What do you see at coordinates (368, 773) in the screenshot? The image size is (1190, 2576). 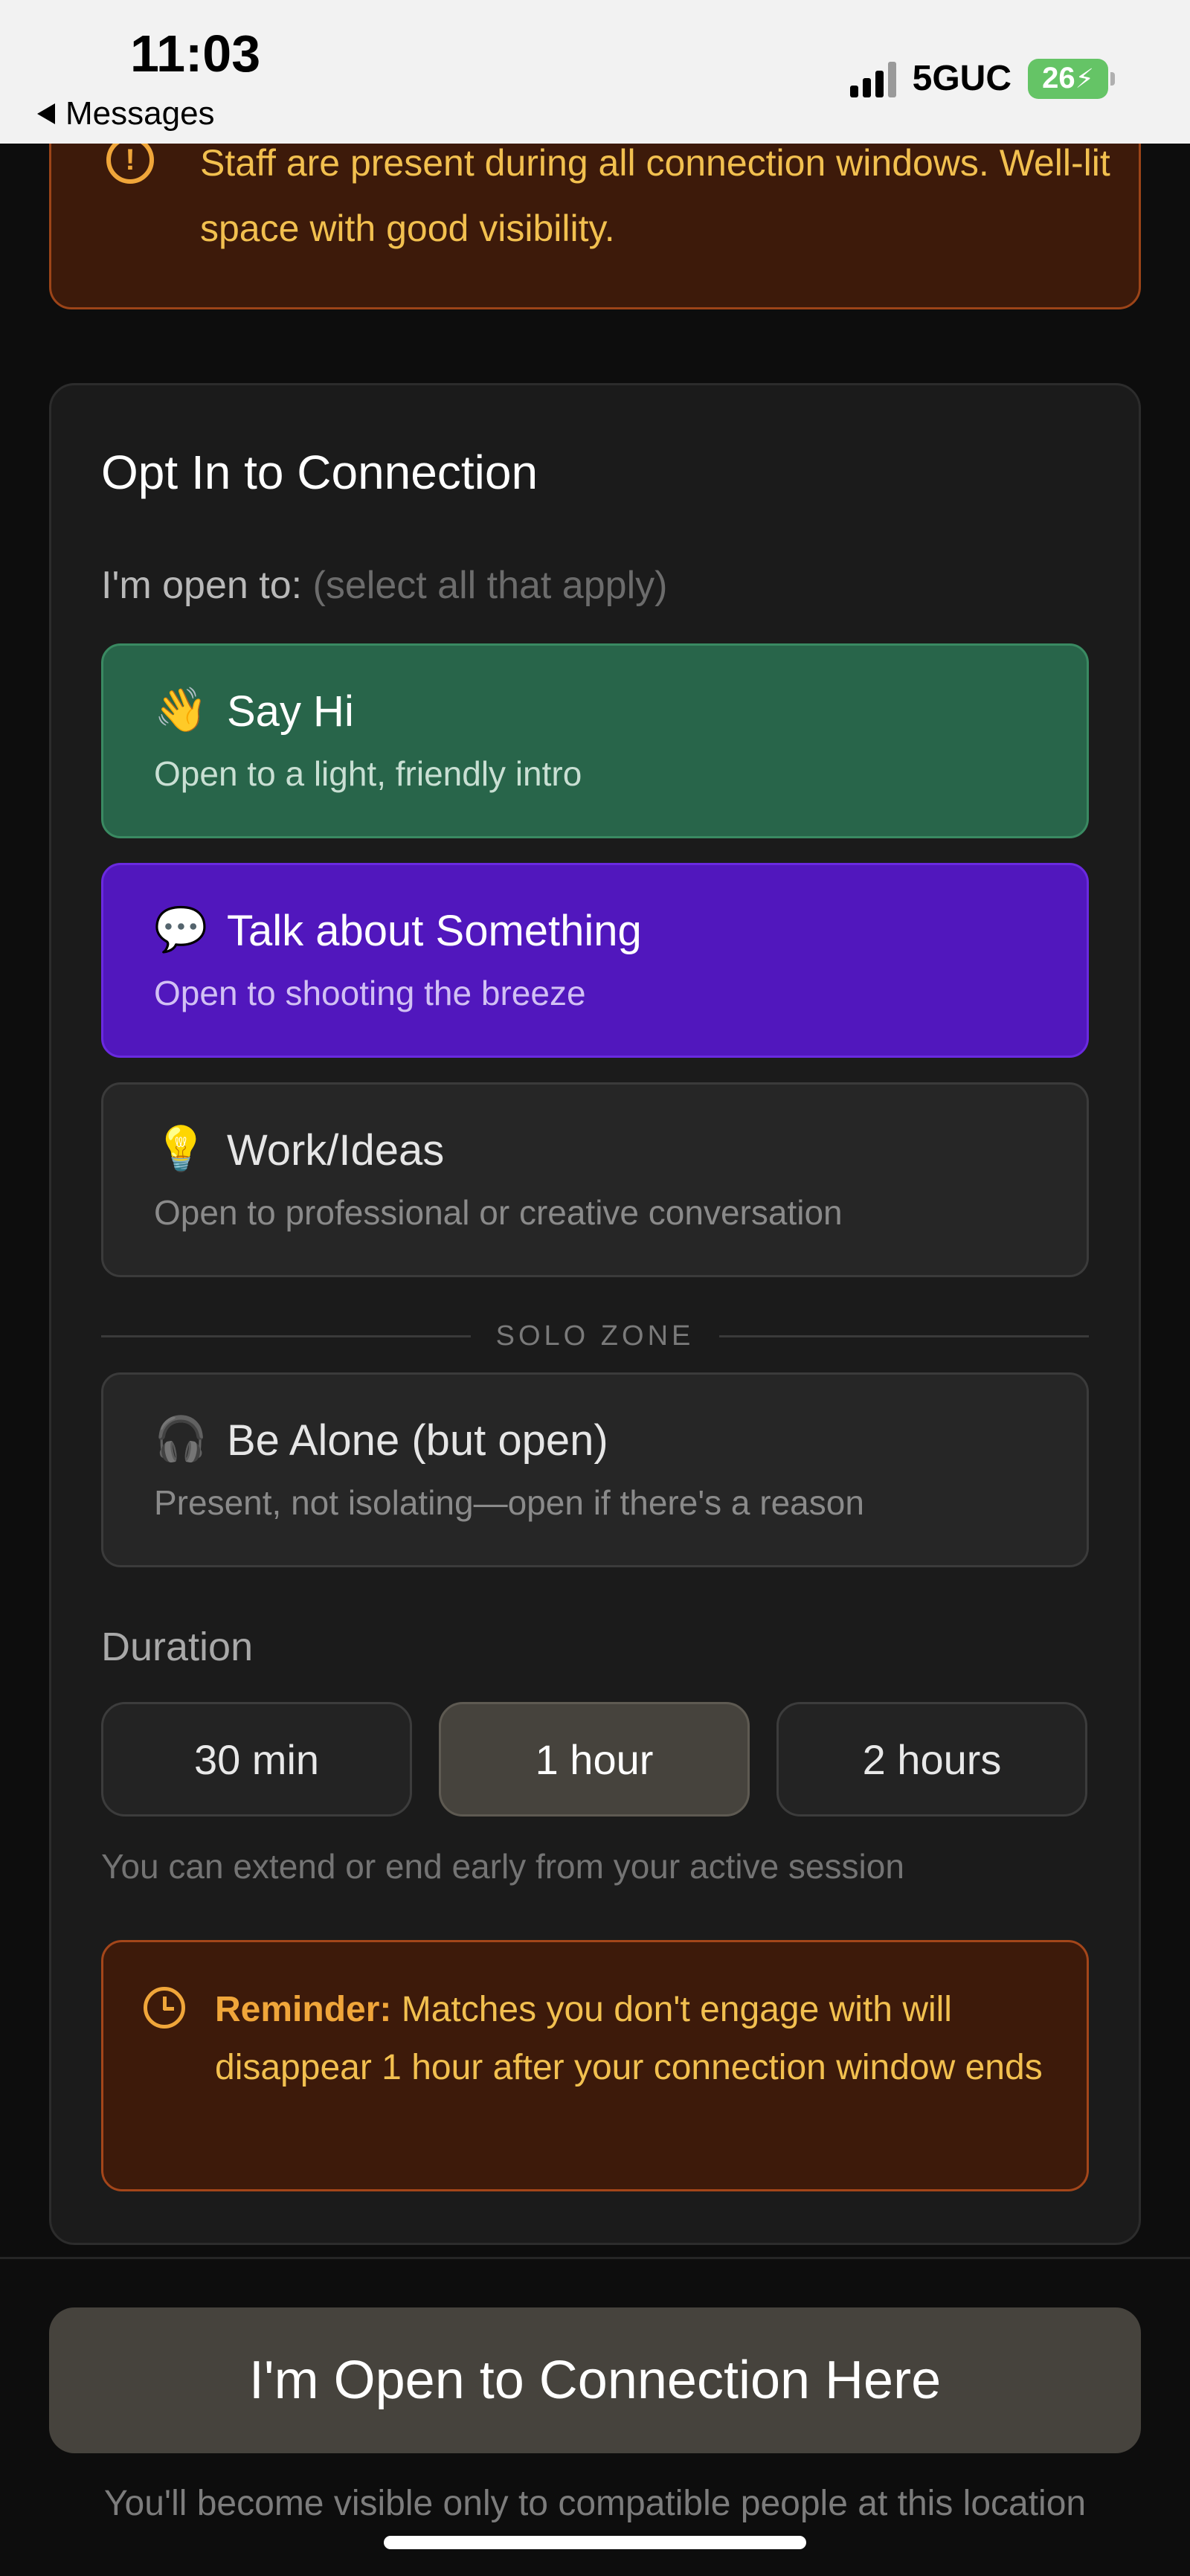 I see `option-subtitle: Open to a light, friendly intro` at bounding box center [368, 773].